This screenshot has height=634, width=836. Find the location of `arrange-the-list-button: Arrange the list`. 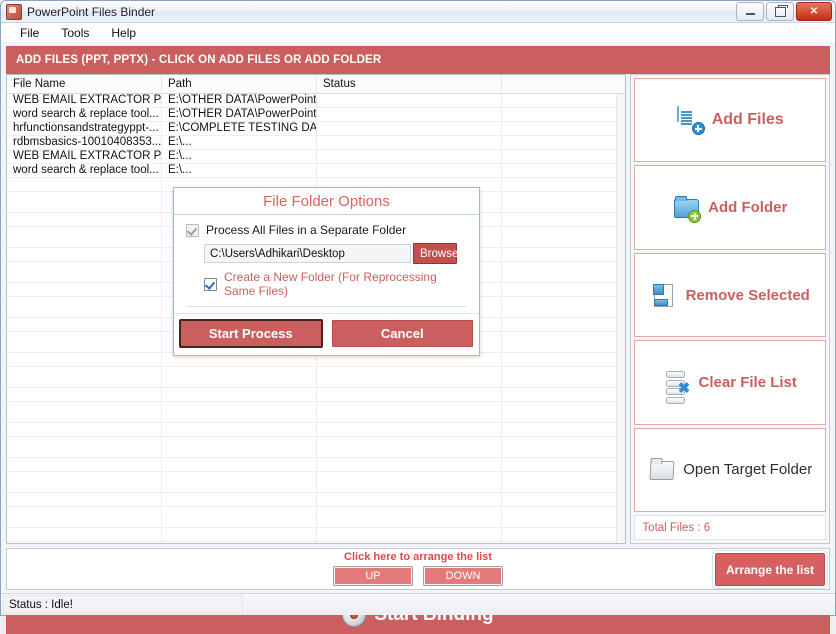

arrange-the-list-button: Arrange the list is located at coordinates (770, 569).